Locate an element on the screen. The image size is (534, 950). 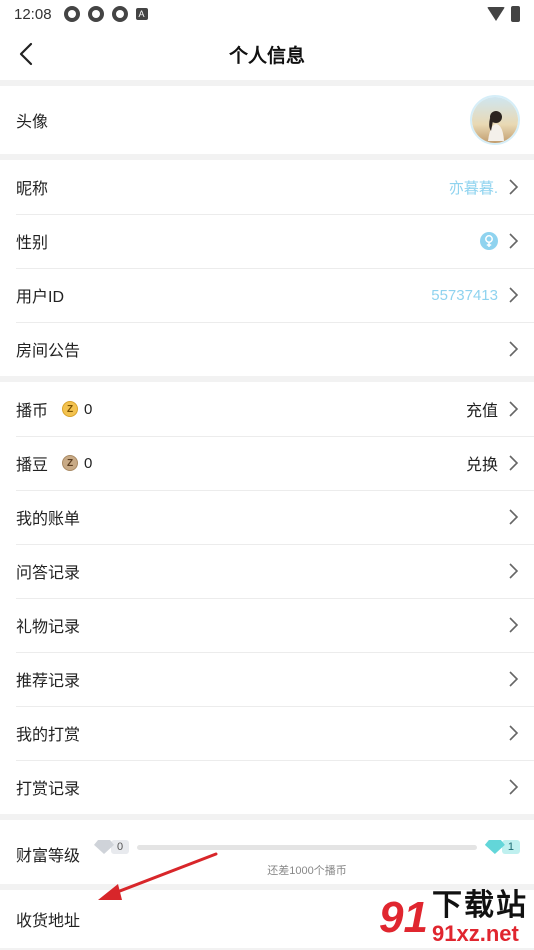
beans-label: 播豆 is located at coordinates (32, 465).